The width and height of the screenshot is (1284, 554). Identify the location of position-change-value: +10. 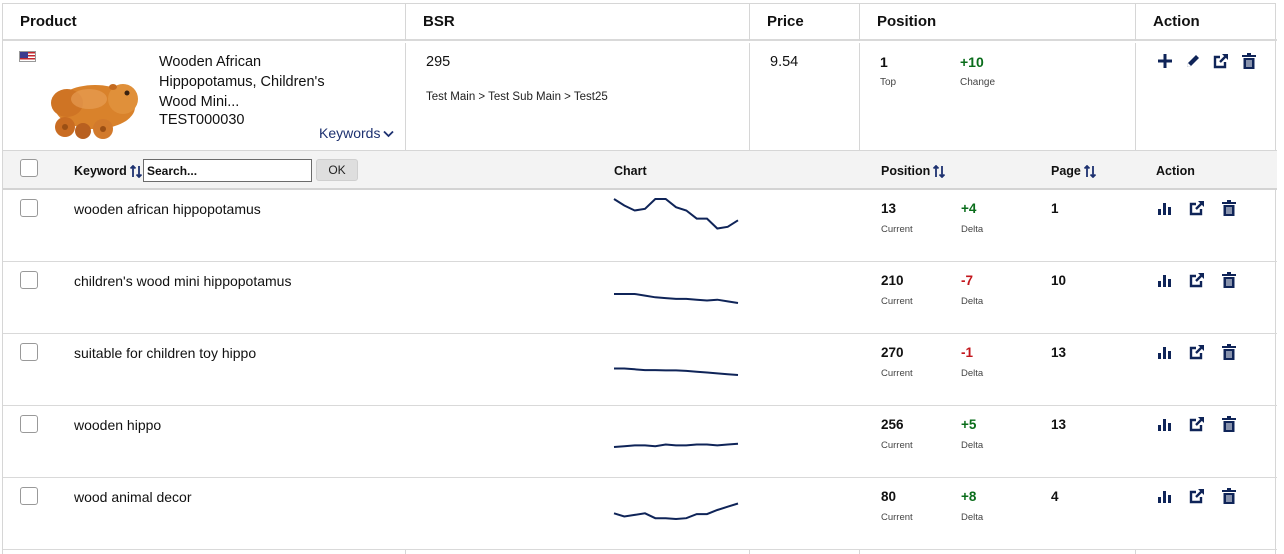
(972, 62).